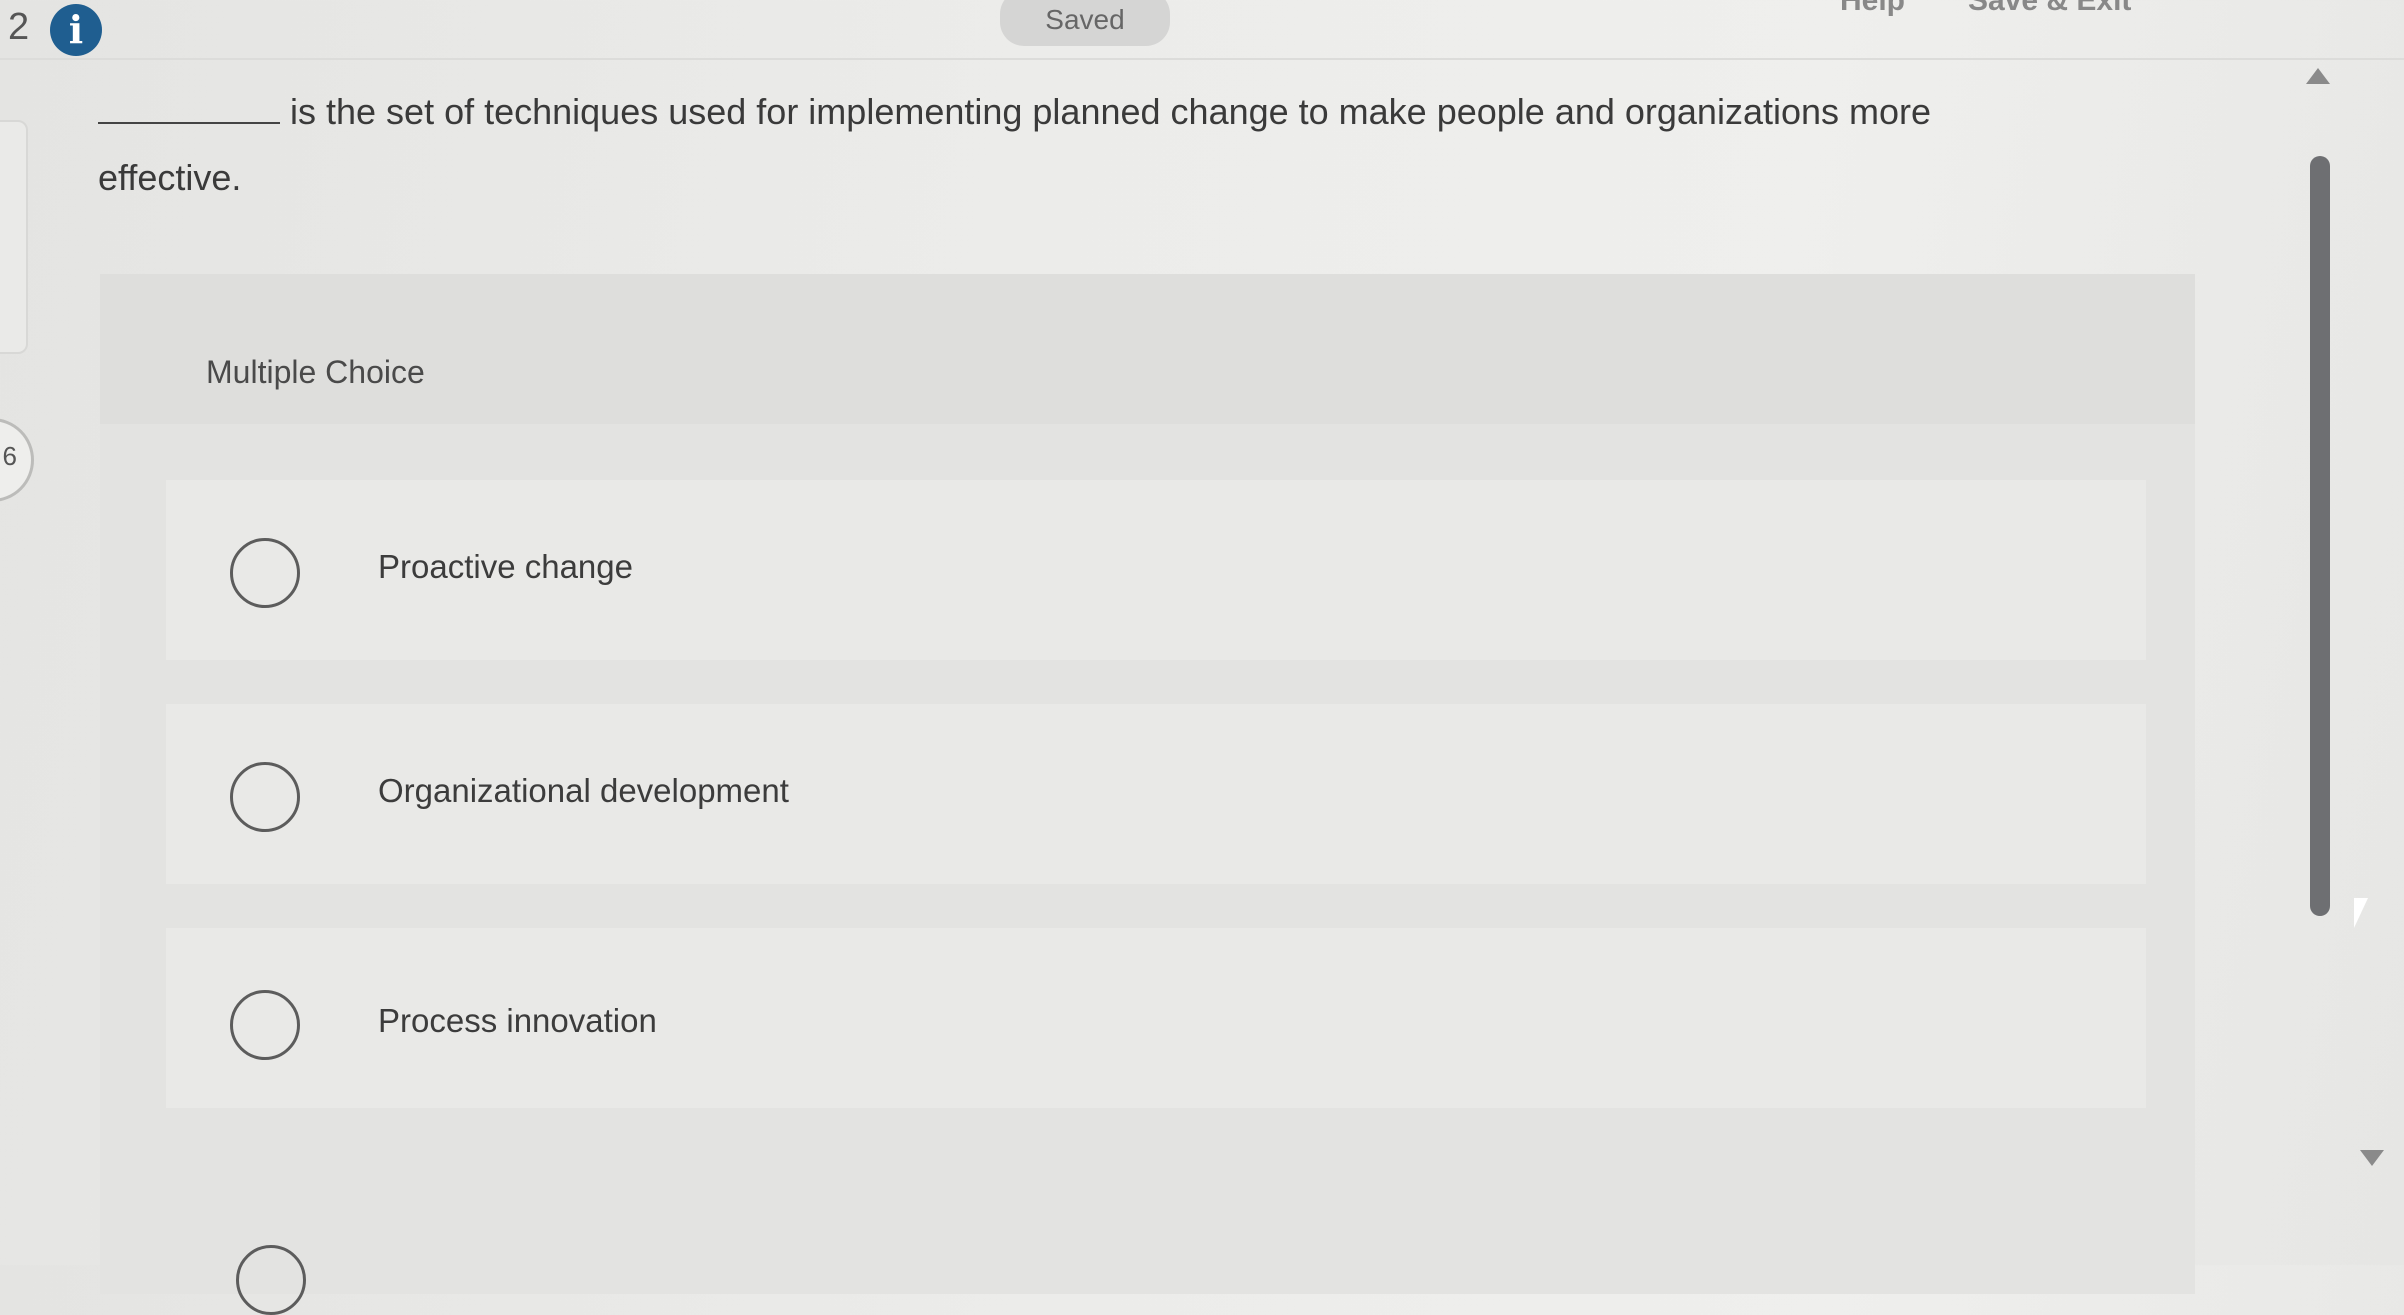  What do you see at coordinates (2372, 1158) in the screenshot?
I see `triangle-down-icon` at bounding box center [2372, 1158].